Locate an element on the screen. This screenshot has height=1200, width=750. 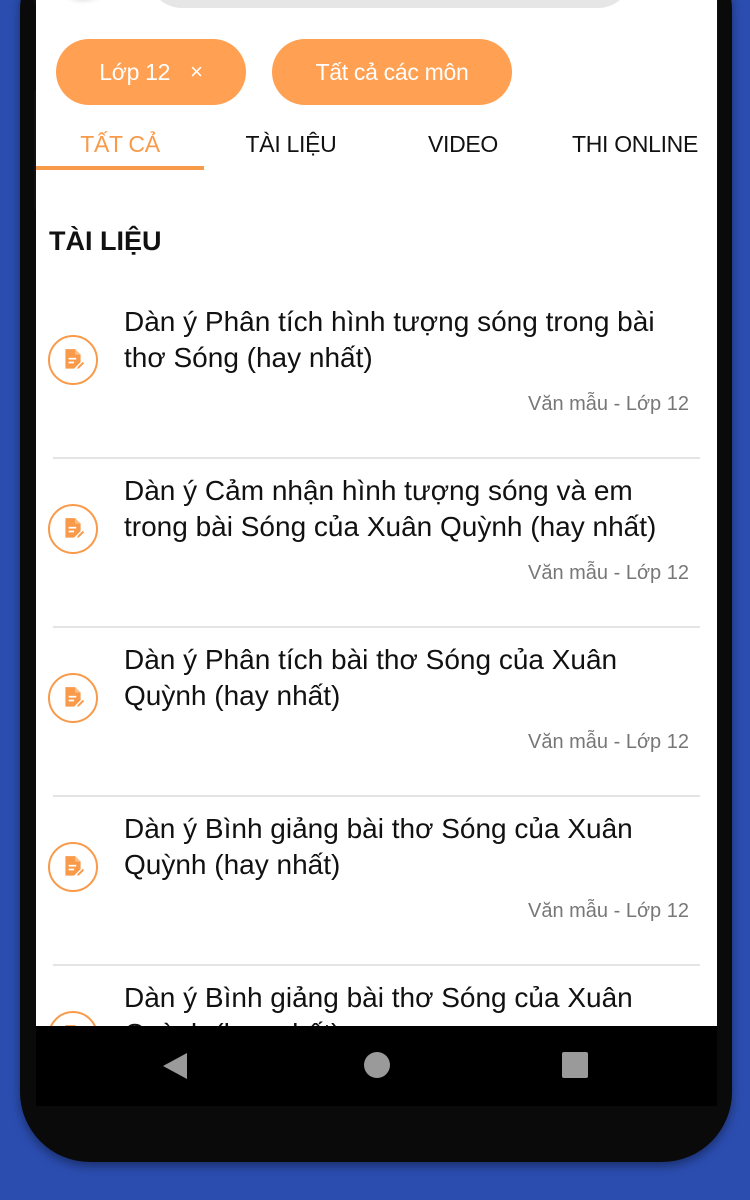
nav-recents-icon is located at coordinates (575, 1065).